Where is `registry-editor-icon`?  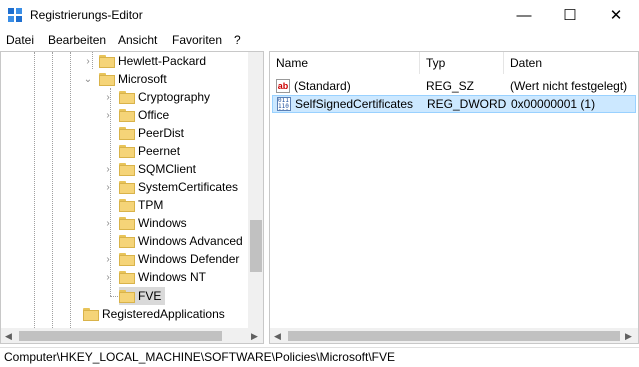
registry-editor-icon is located at coordinates (15, 15).